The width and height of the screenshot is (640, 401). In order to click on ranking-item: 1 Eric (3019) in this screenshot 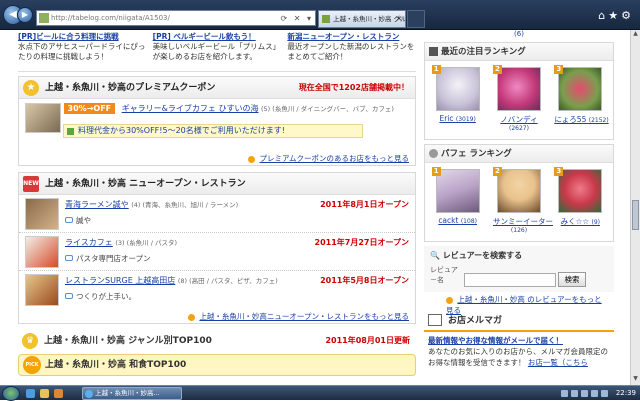, I will do `click(457, 102)`.